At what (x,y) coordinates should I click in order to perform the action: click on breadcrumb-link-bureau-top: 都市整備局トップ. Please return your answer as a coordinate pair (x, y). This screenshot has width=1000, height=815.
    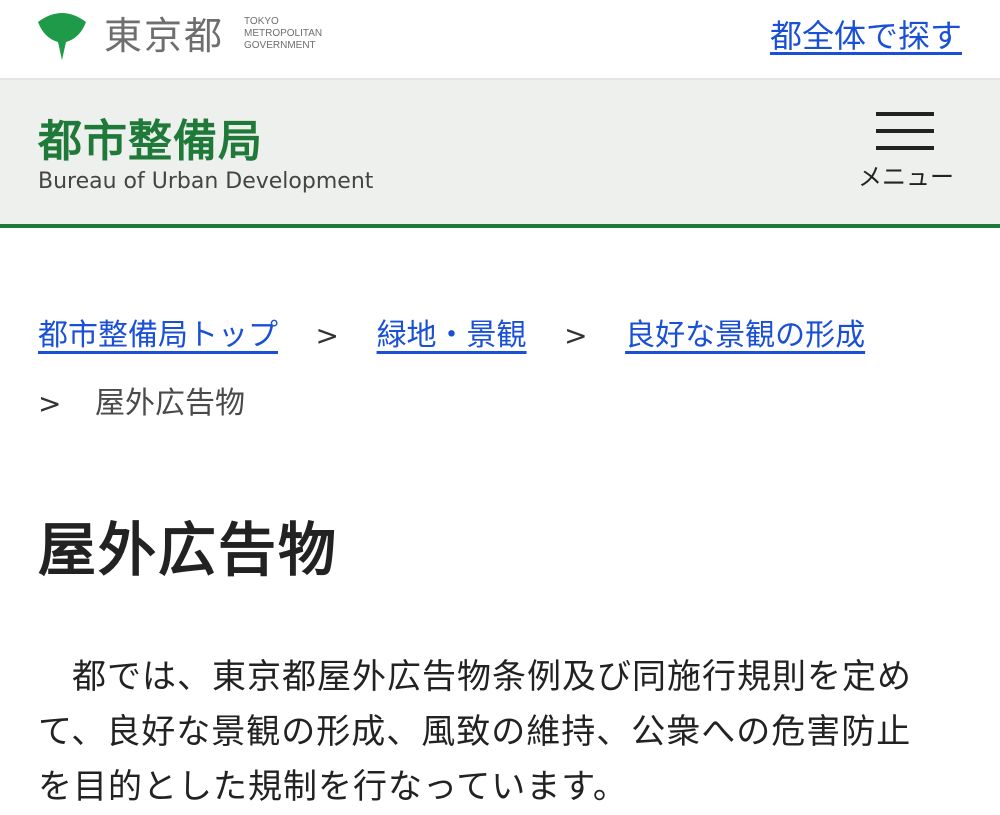
    Looking at the image, I should click on (158, 335).